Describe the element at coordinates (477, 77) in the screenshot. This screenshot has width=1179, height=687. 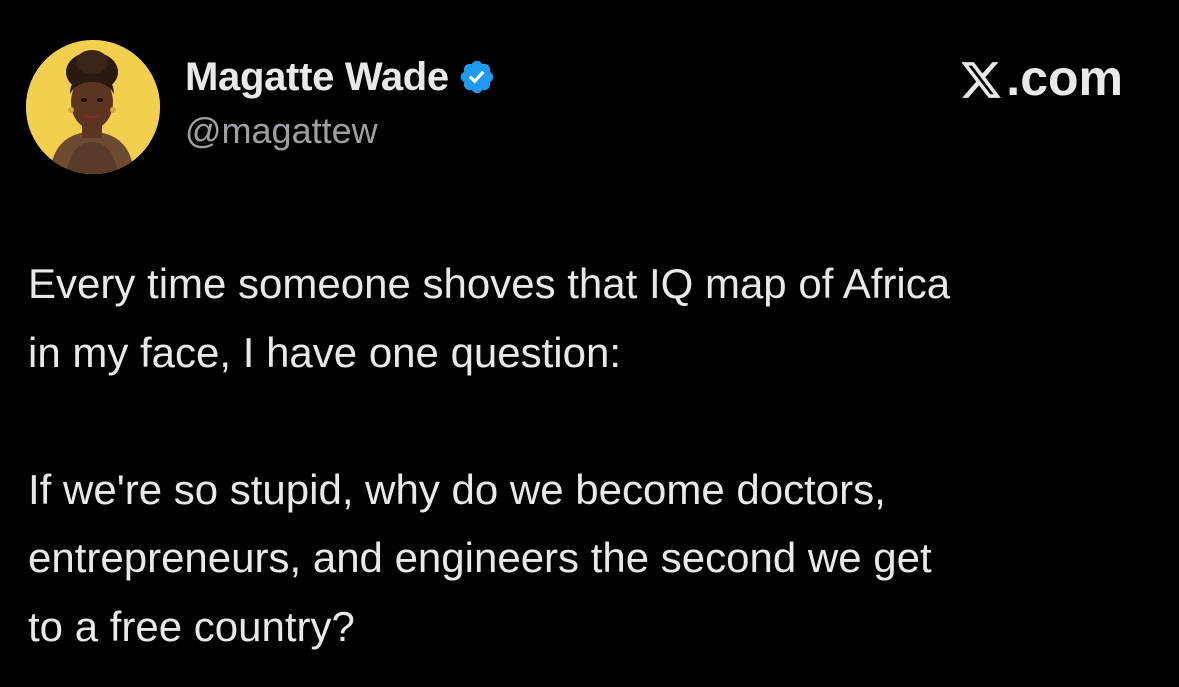
I see `verified-badge-icon` at that location.